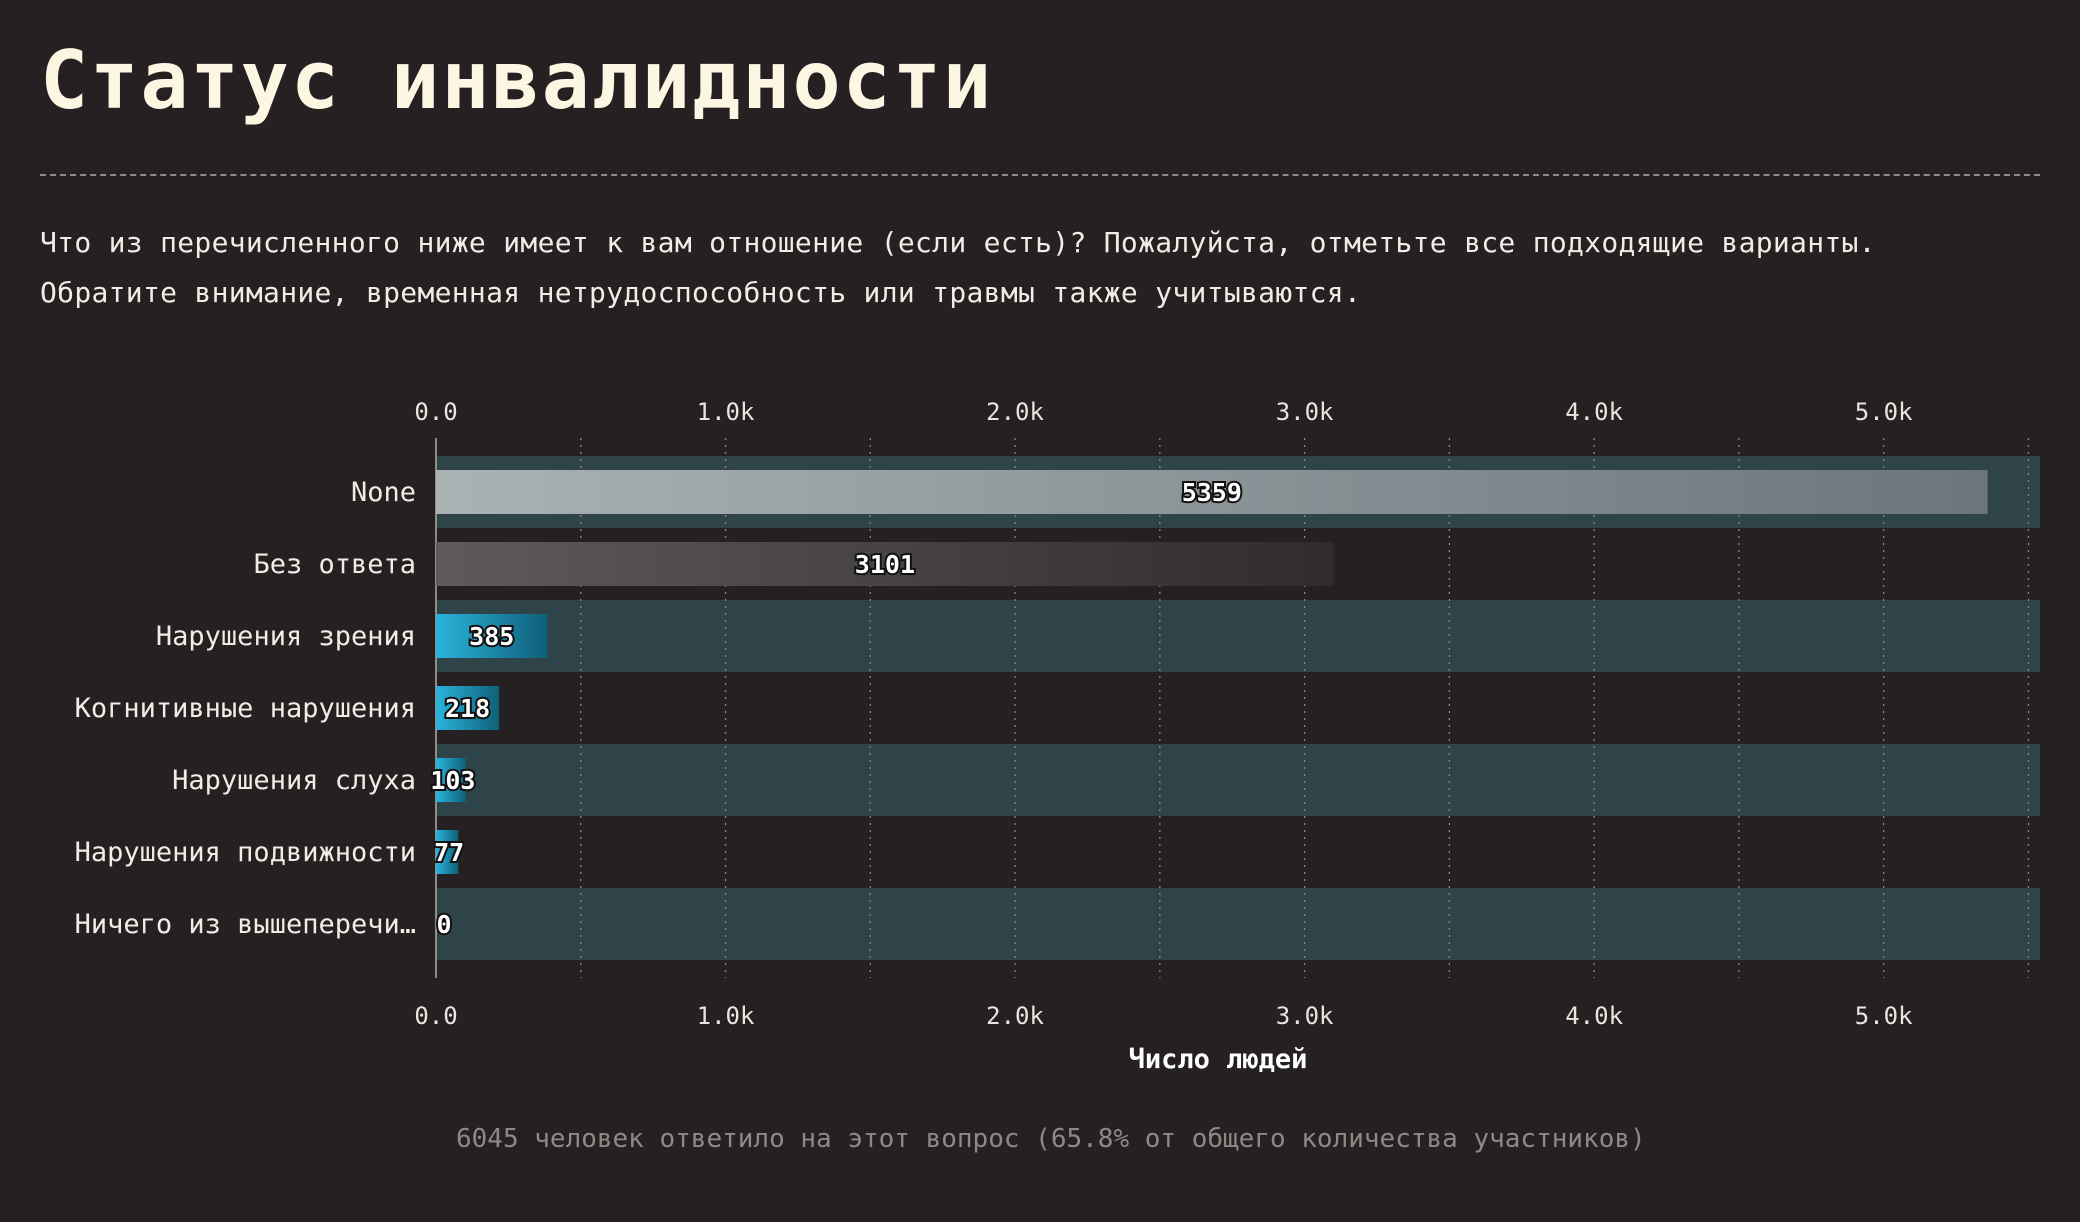 This screenshot has width=2080, height=1222. Describe the element at coordinates (1218, 1059) in the screenshot. I see `x-axis-title: Число людей` at that location.